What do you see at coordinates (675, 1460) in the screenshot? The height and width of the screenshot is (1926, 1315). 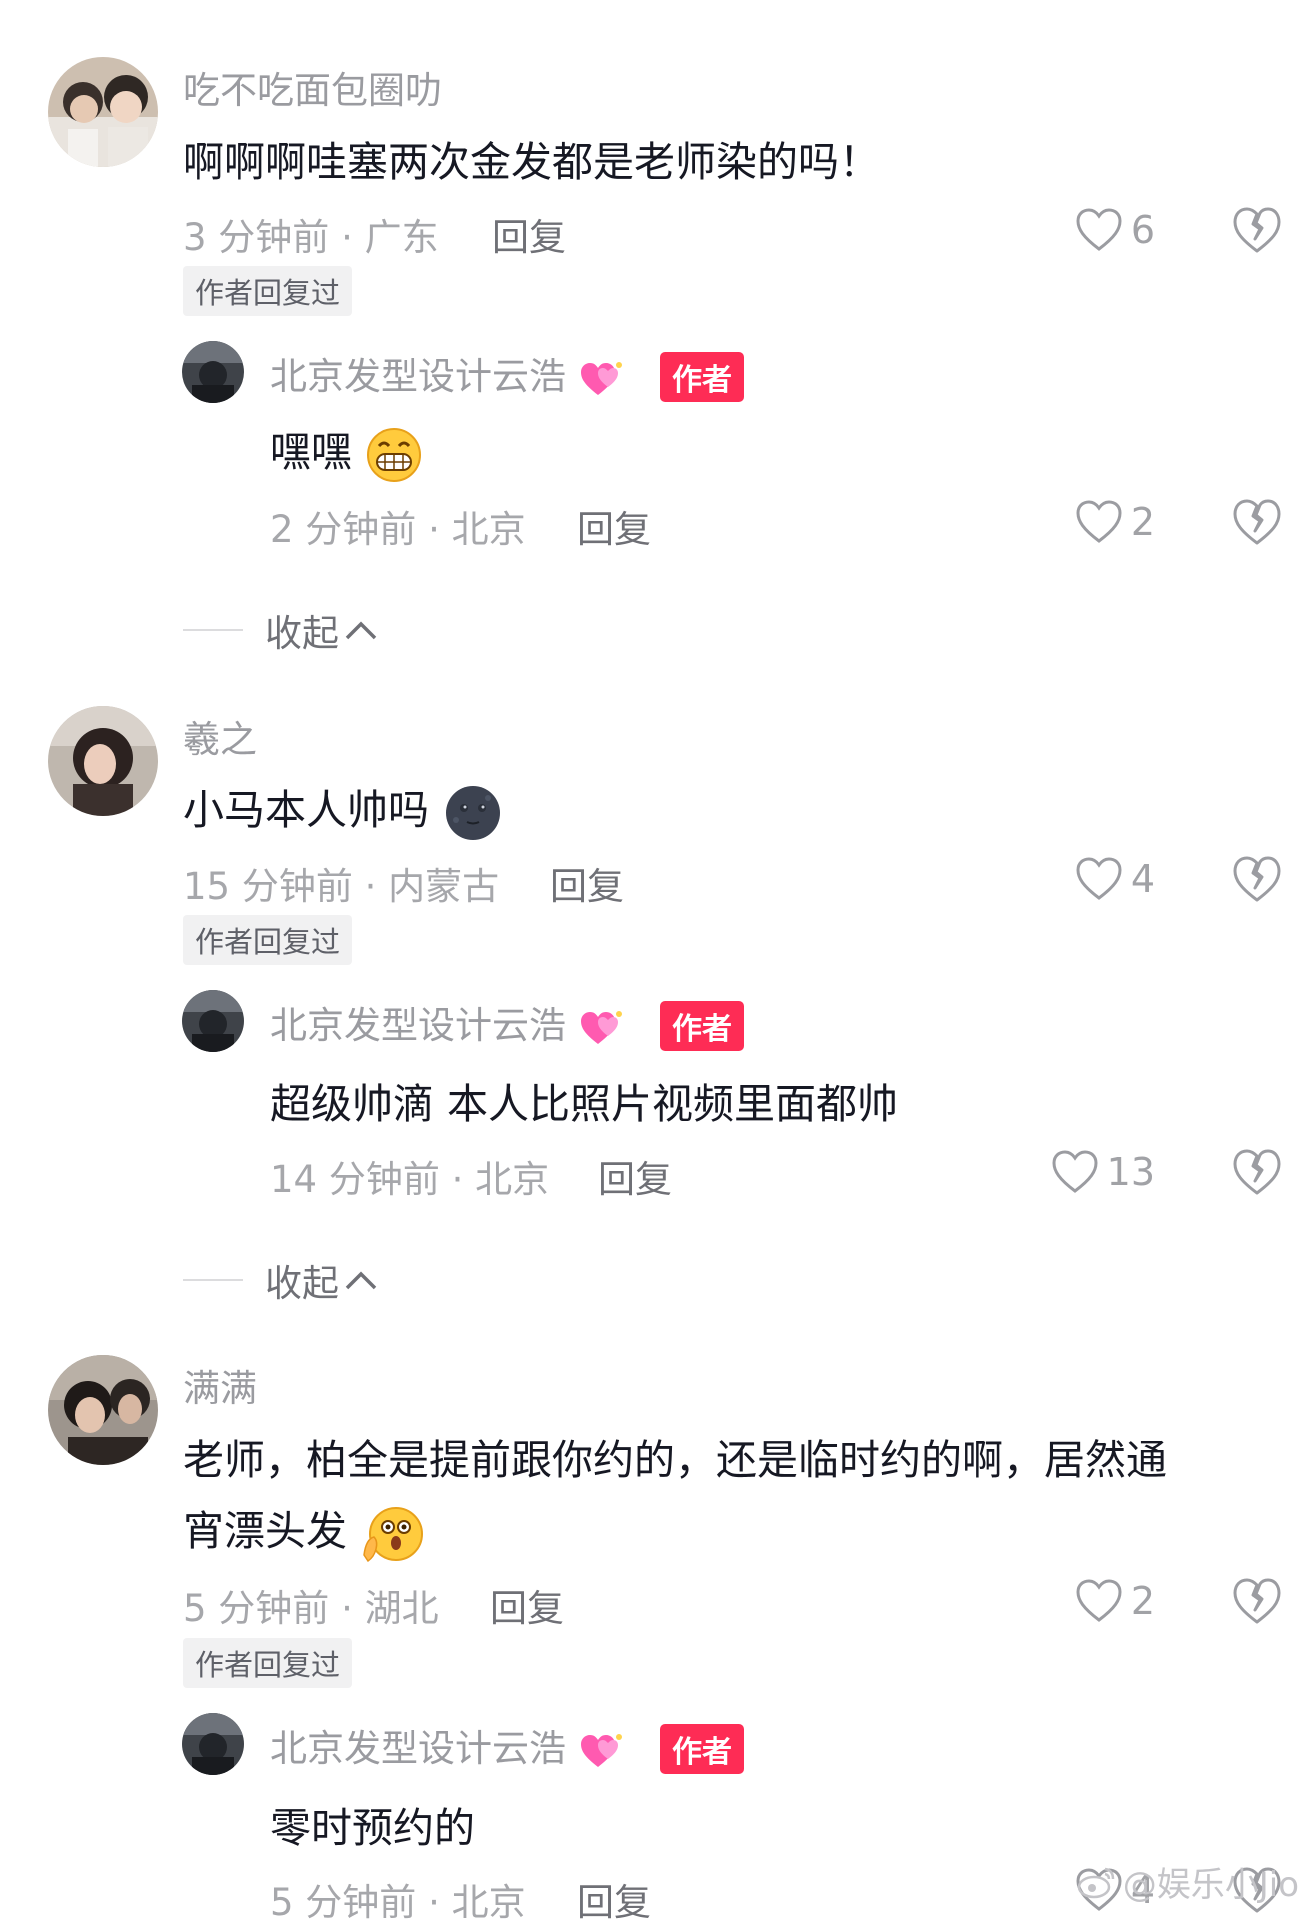 I see `comment-text-line1: 老师，柏全是提前跟你约的，还是临时约的啊，居然通` at bounding box center [675, 1460].